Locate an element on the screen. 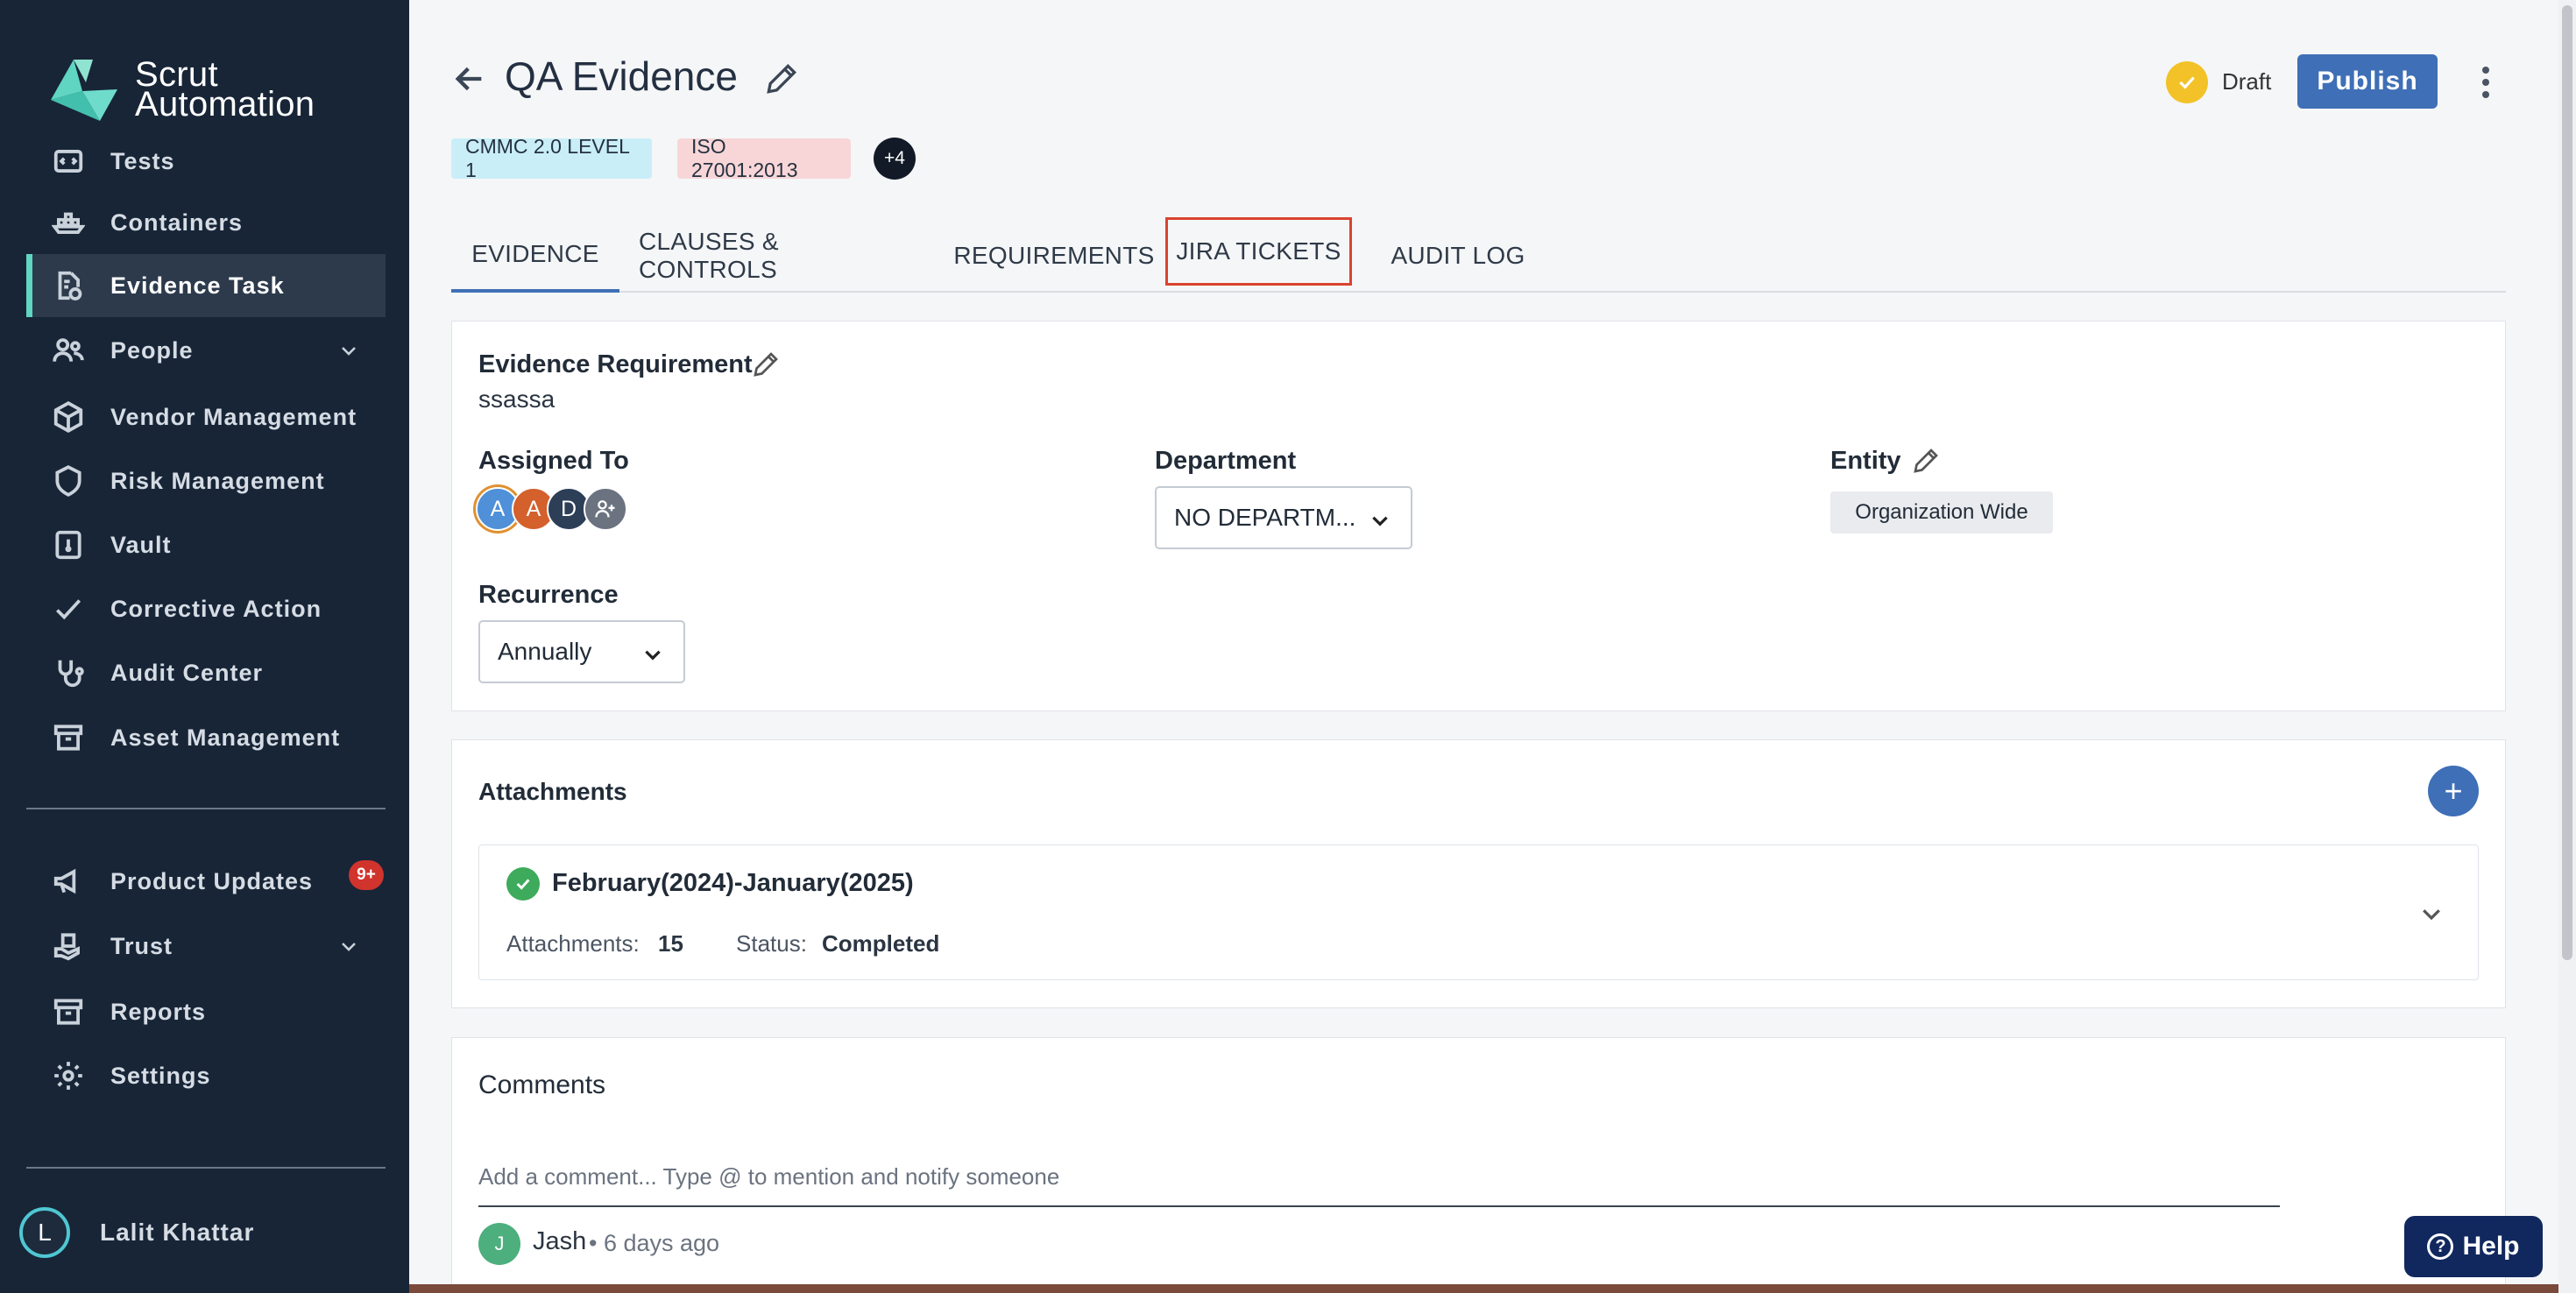 The width and height of the screenshot is (2576, 1293). attachment-count-label: Attachments: is located at coordinates (573, 943).